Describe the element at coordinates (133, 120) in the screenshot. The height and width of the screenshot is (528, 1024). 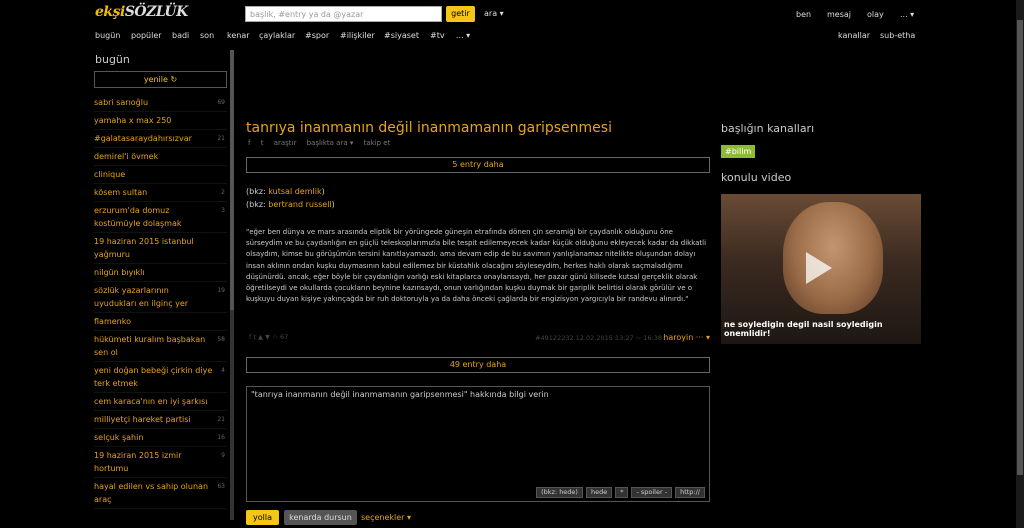
I see `topic-title-text: yamaha x max 250` at that location.